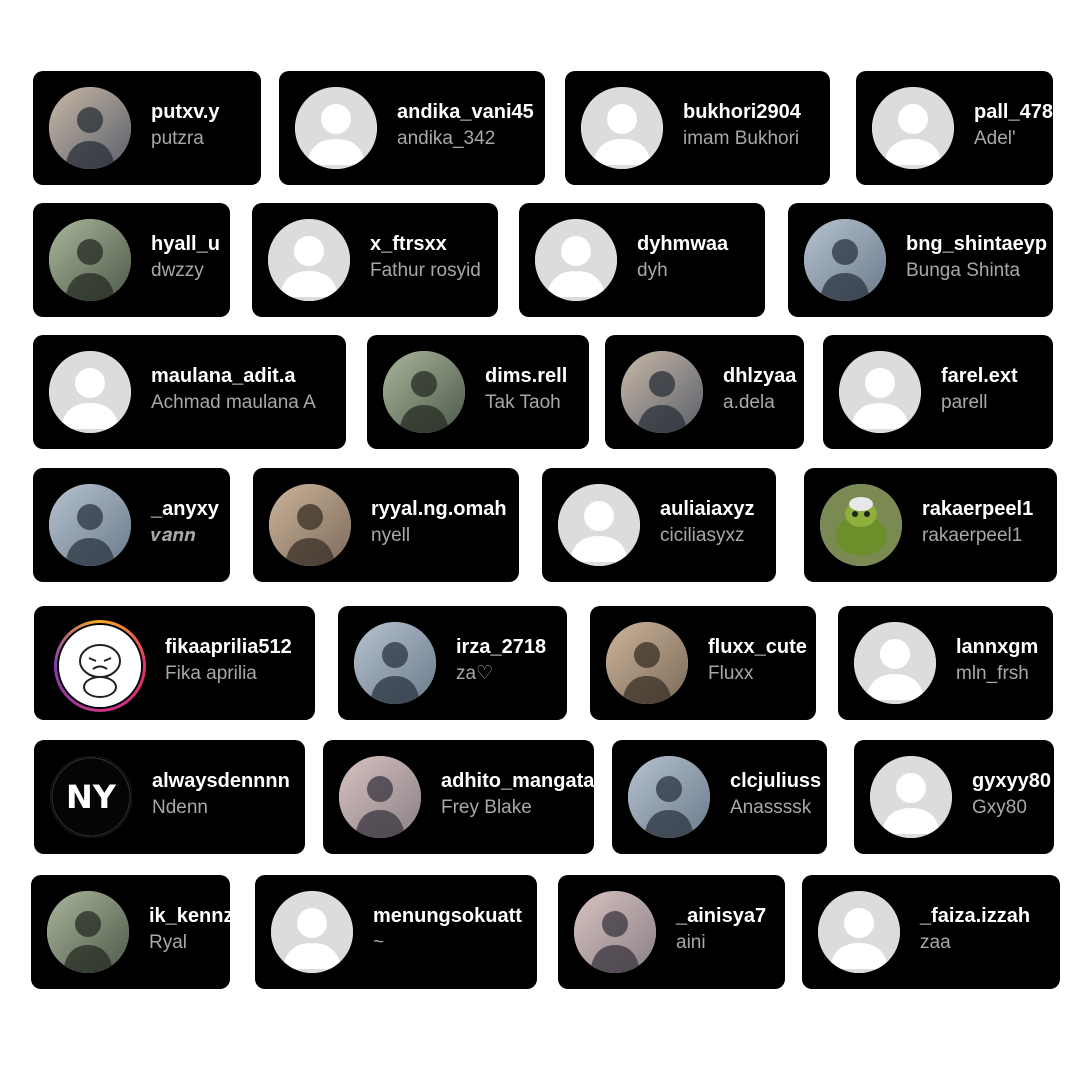 Image resolution: width=1080 pixels, height=1080 pixels. I want to click on display-name: ciciliasyxz, so click(702, 535).